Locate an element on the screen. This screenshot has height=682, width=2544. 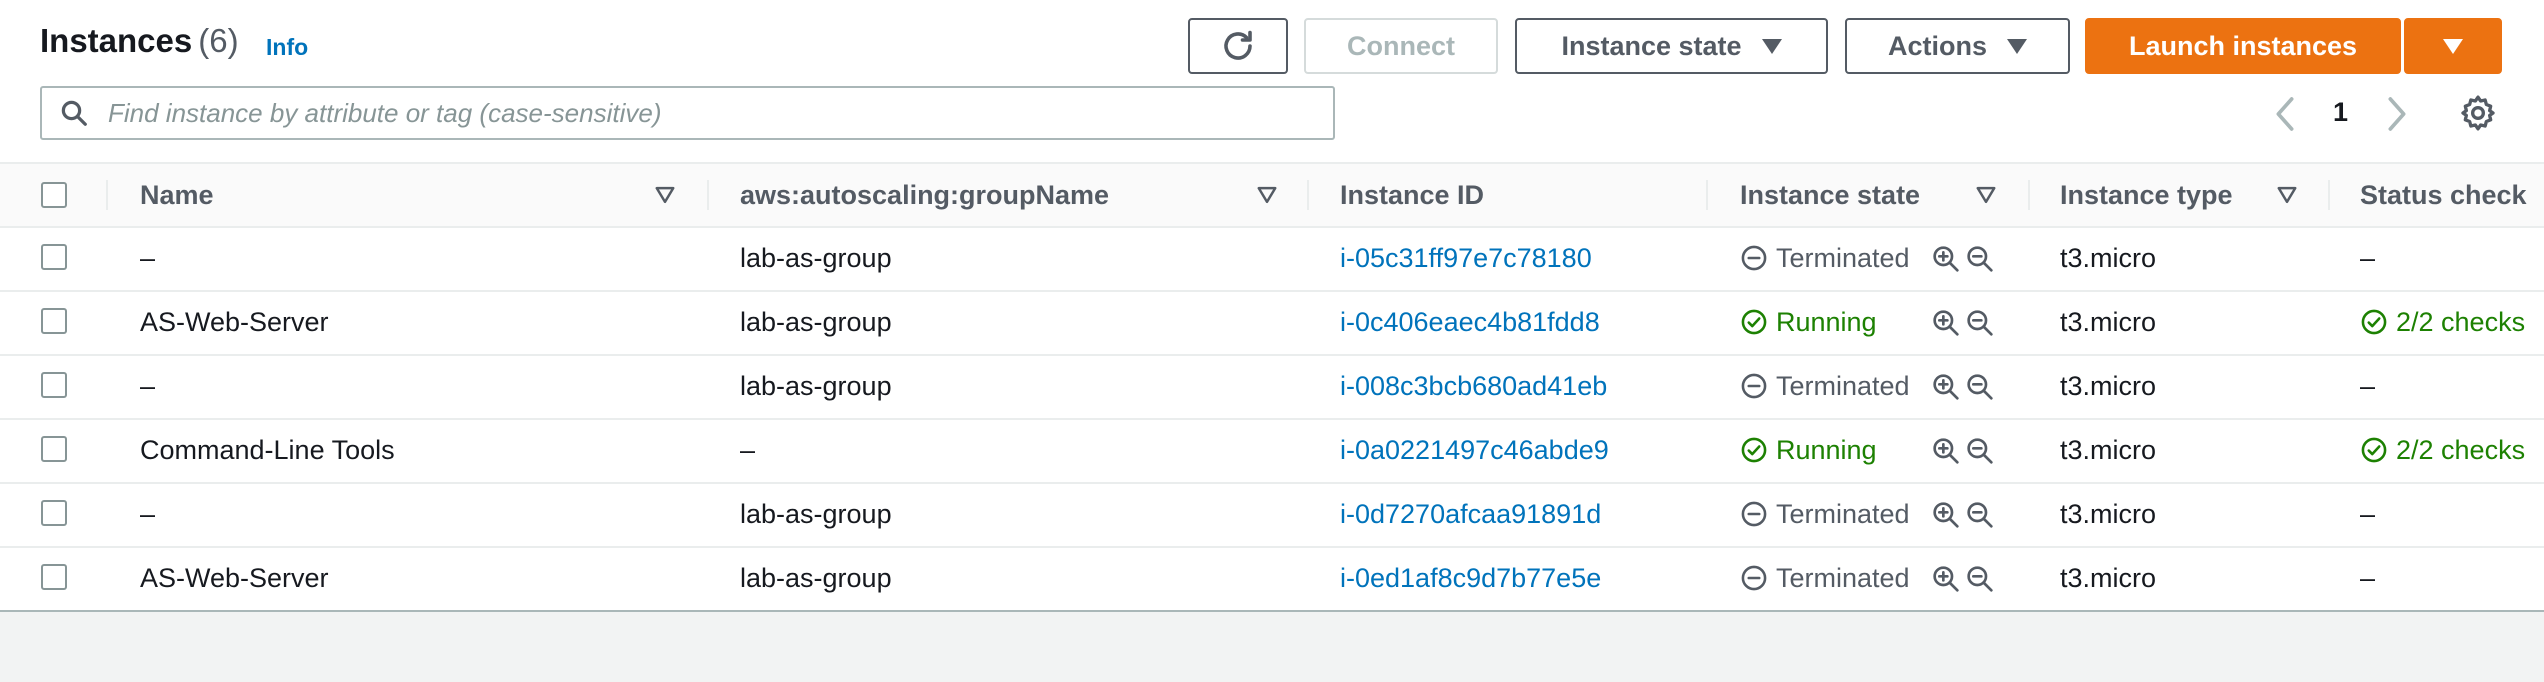
search-box is located at coordinates (687, 113).